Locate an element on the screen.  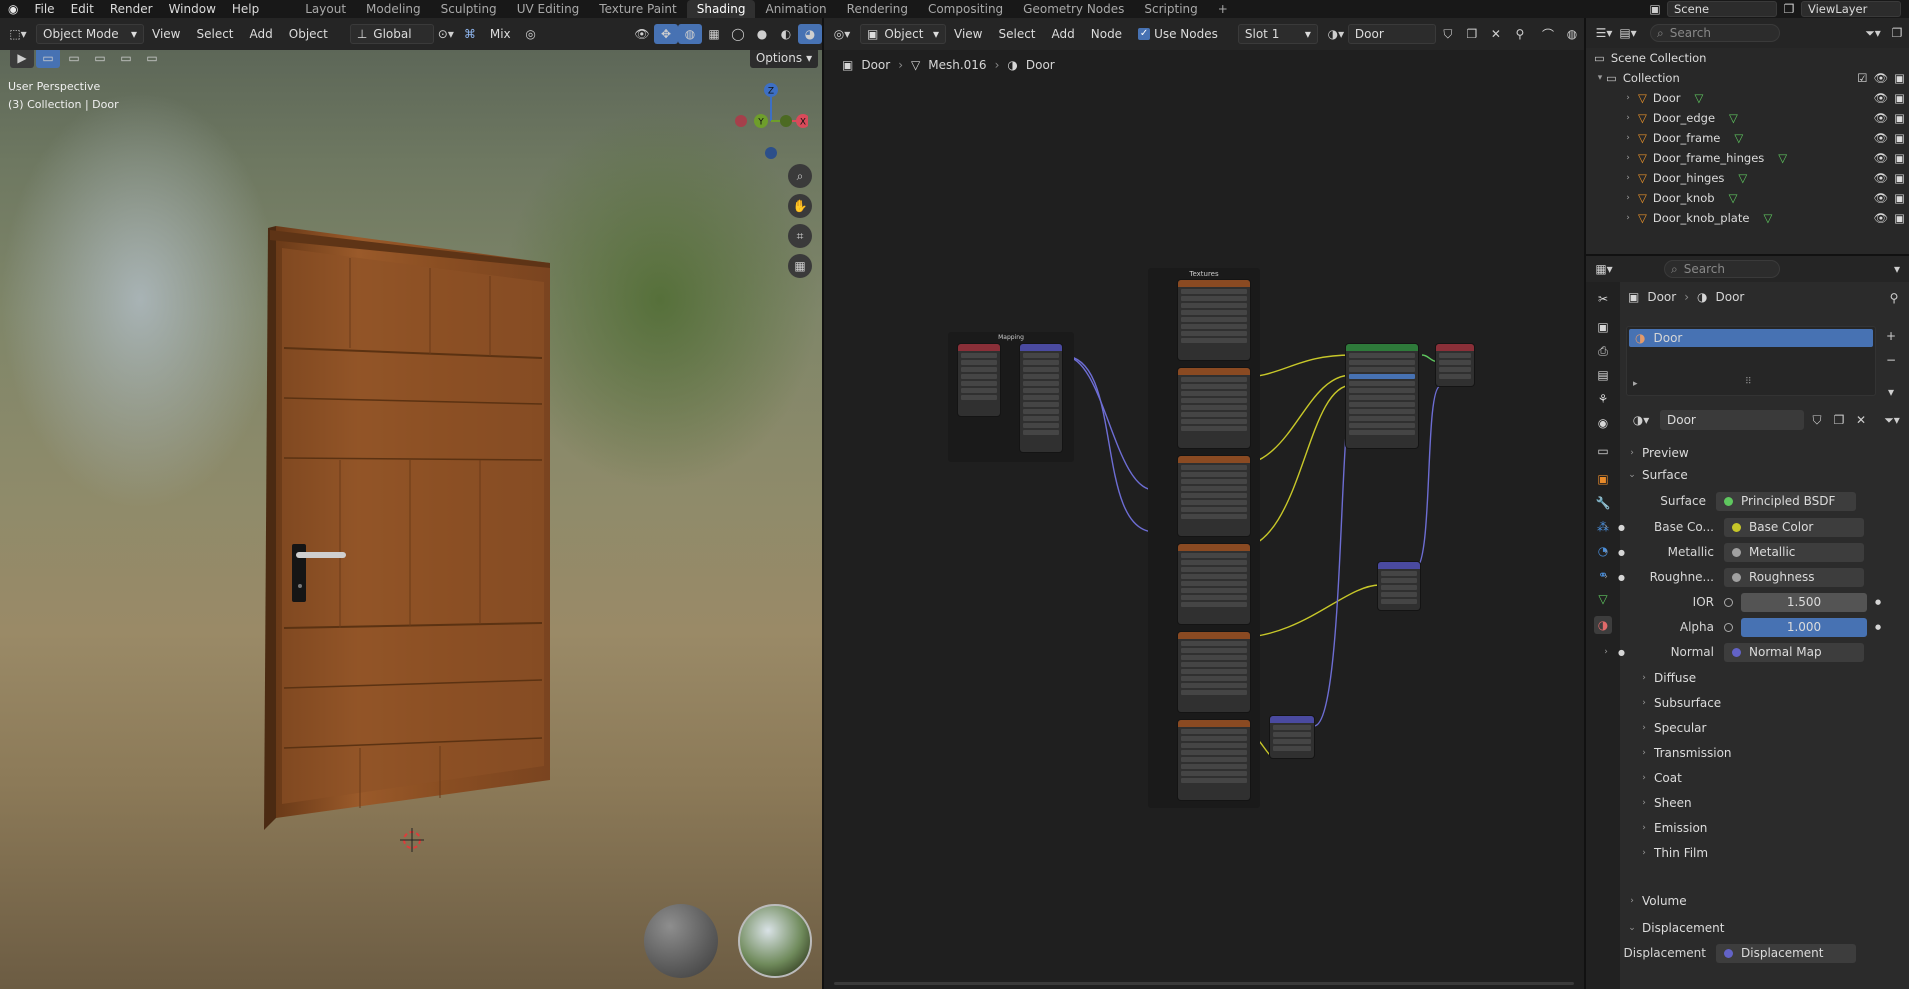
socket-float-icon is located at coordinates (1728, 602).